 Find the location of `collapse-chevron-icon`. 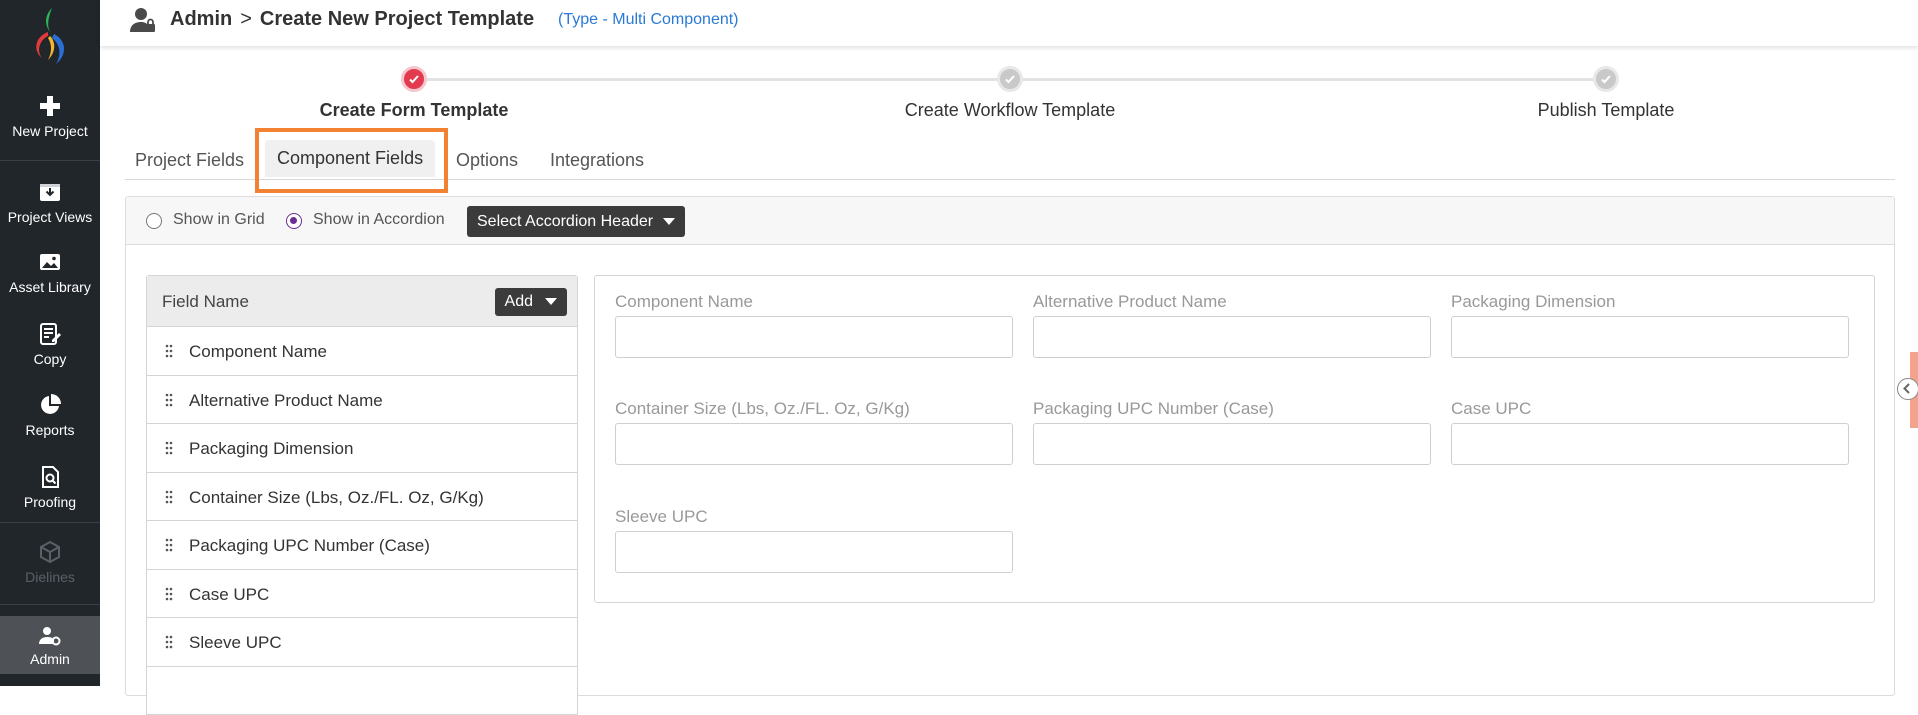

collapse-chevron-icon is located at coordinates (1907, 389).